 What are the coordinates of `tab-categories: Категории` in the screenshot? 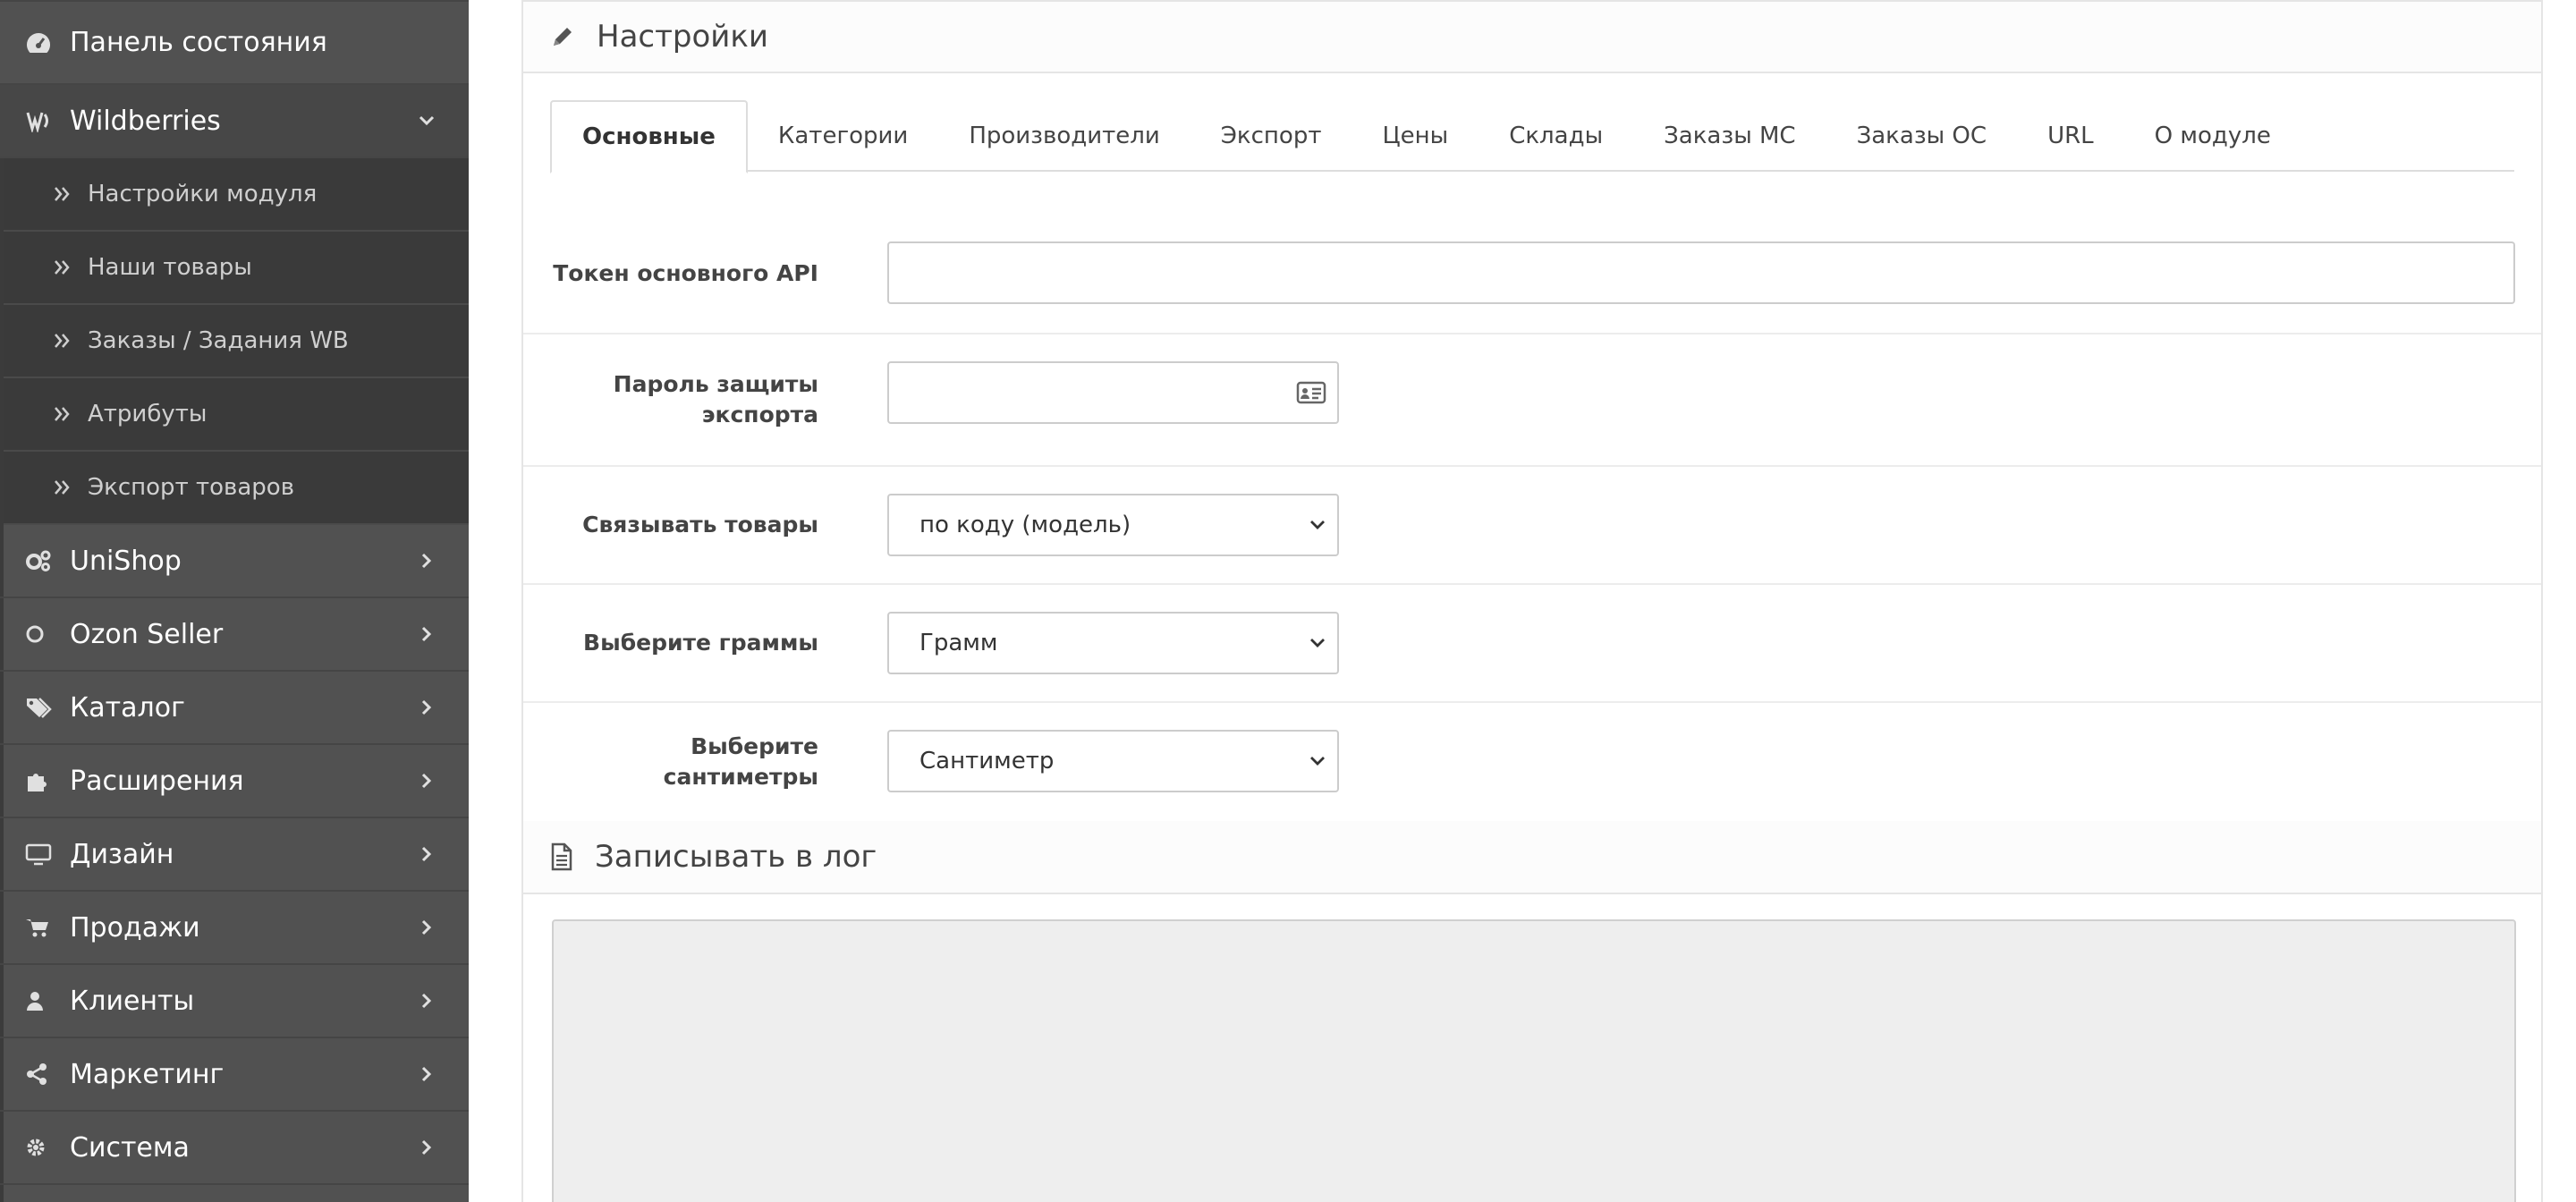 It's located at (843, 136).